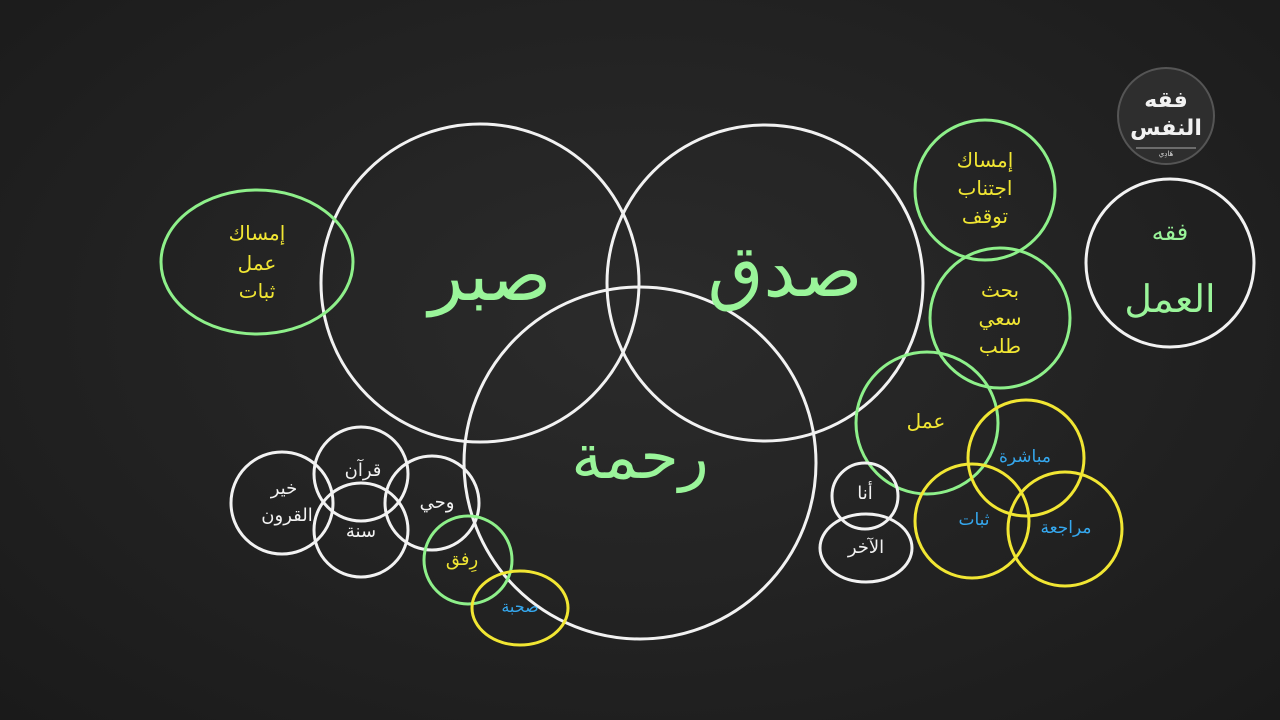 The image size is (1280, 720). What do you see at coordinates (257, 291) in the screenshot?
I see `sabr-group-item: ثبات` at bounding box center [257, 291].